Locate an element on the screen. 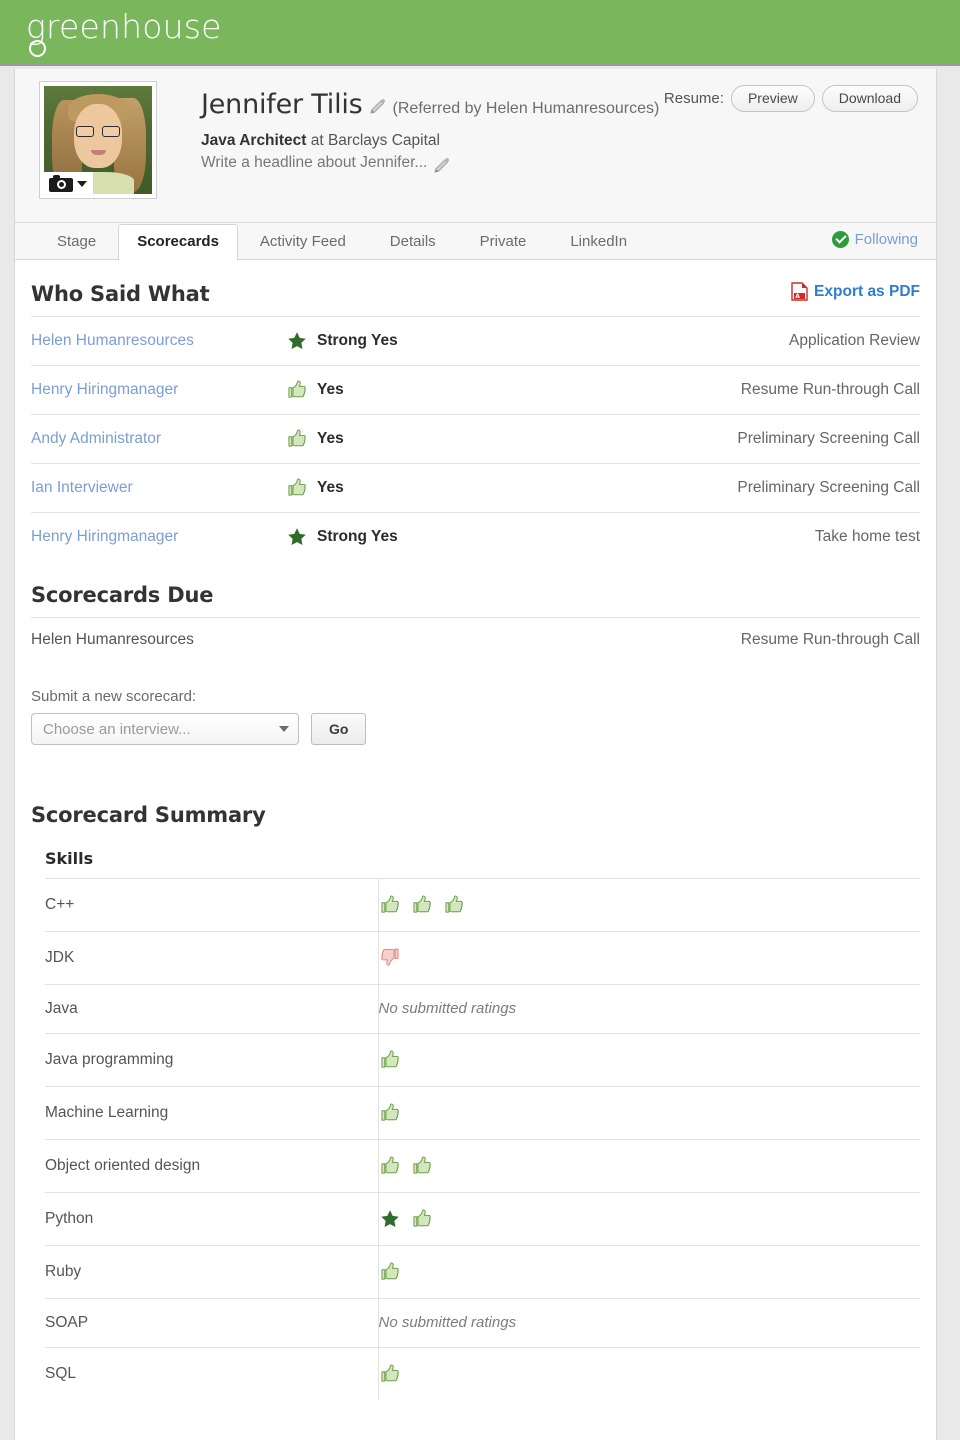 Image resolution: width=960 pixels, height=1440 pixels. table-row: Java programming is located at coordinates (482, 1060).